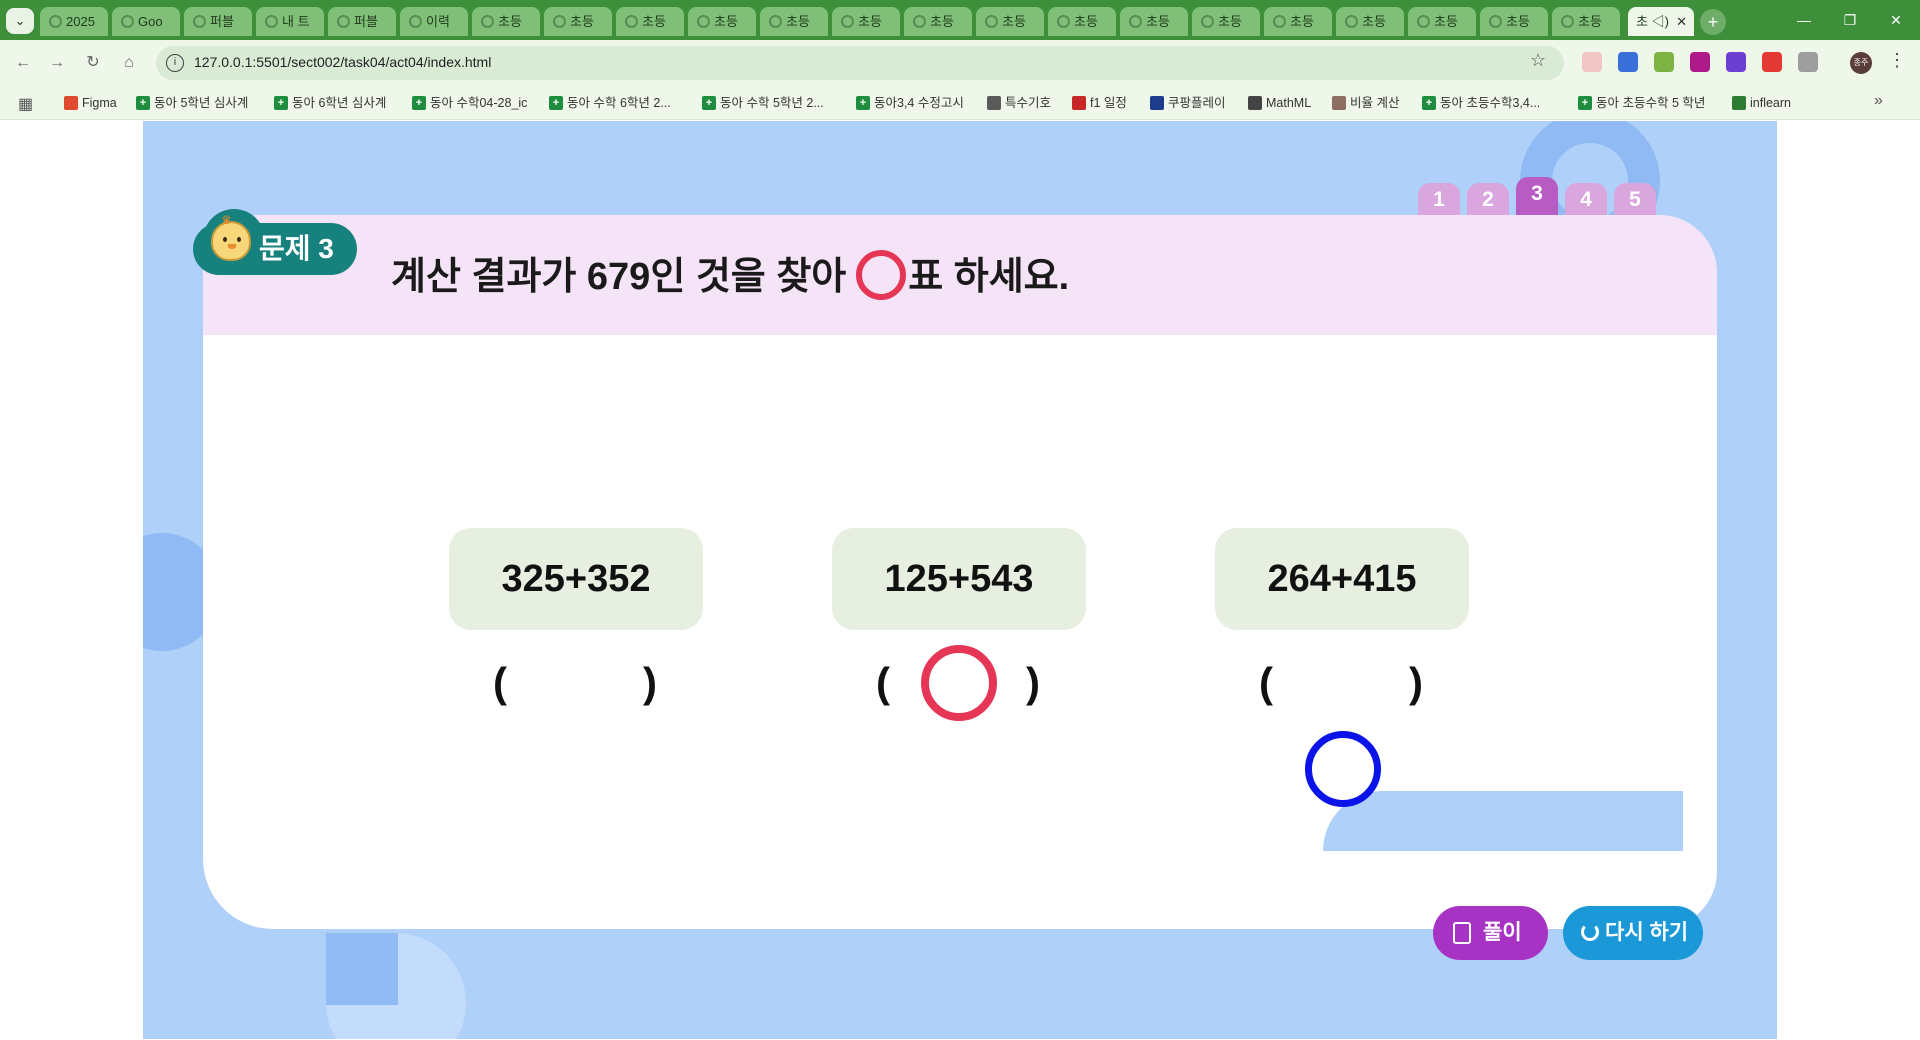  Describe the element at coordinates (191, 103) in the screenshot. I see `bookmark-item: + 동아 5학년 심사계` at that location.